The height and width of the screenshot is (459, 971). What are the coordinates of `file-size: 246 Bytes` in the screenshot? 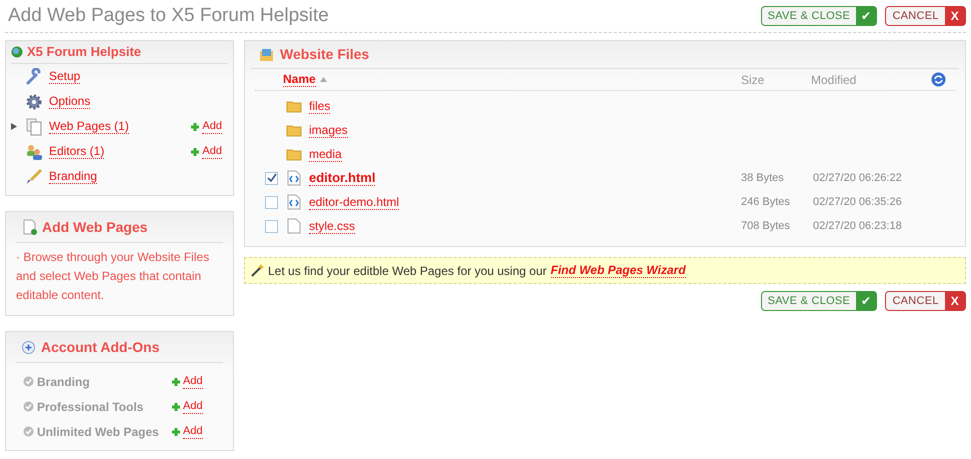 It's located at (766, 202).